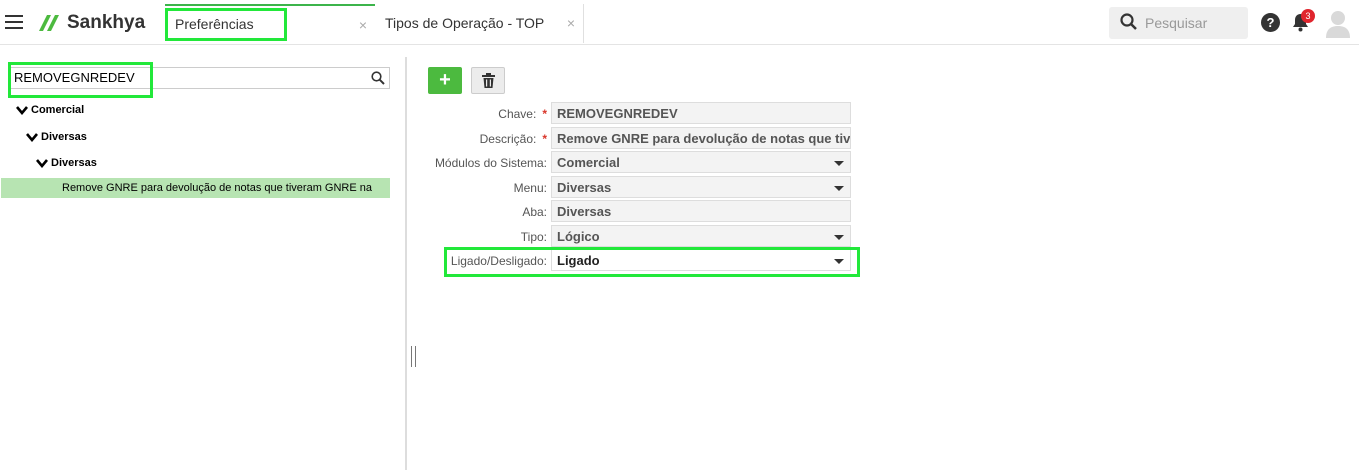 Image resolution: width=1359 pixels, height=470 pixels. I want to click on tab-preferencias: Preferências ×, so click(270, 23).